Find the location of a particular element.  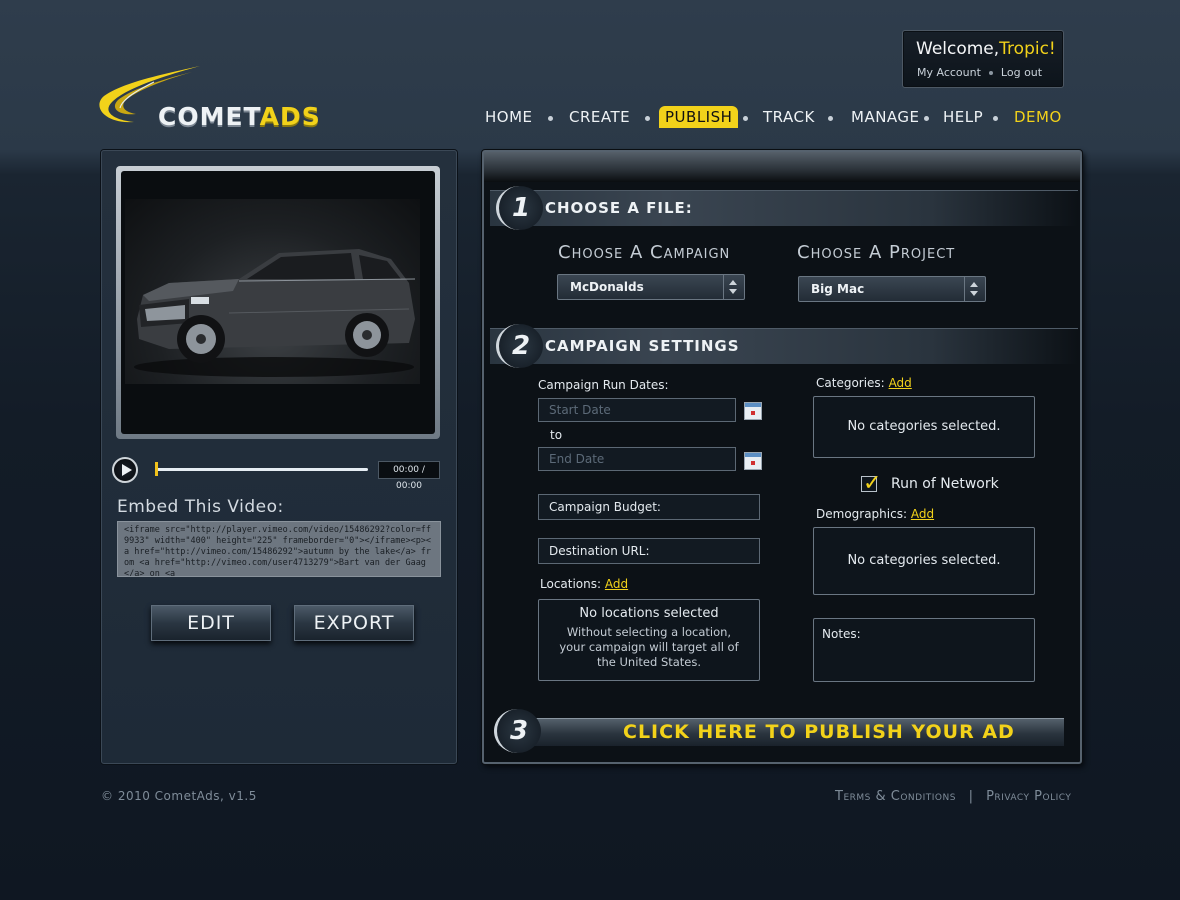

campaign-select-value: McDonalds is located at coordinates (607, 287).